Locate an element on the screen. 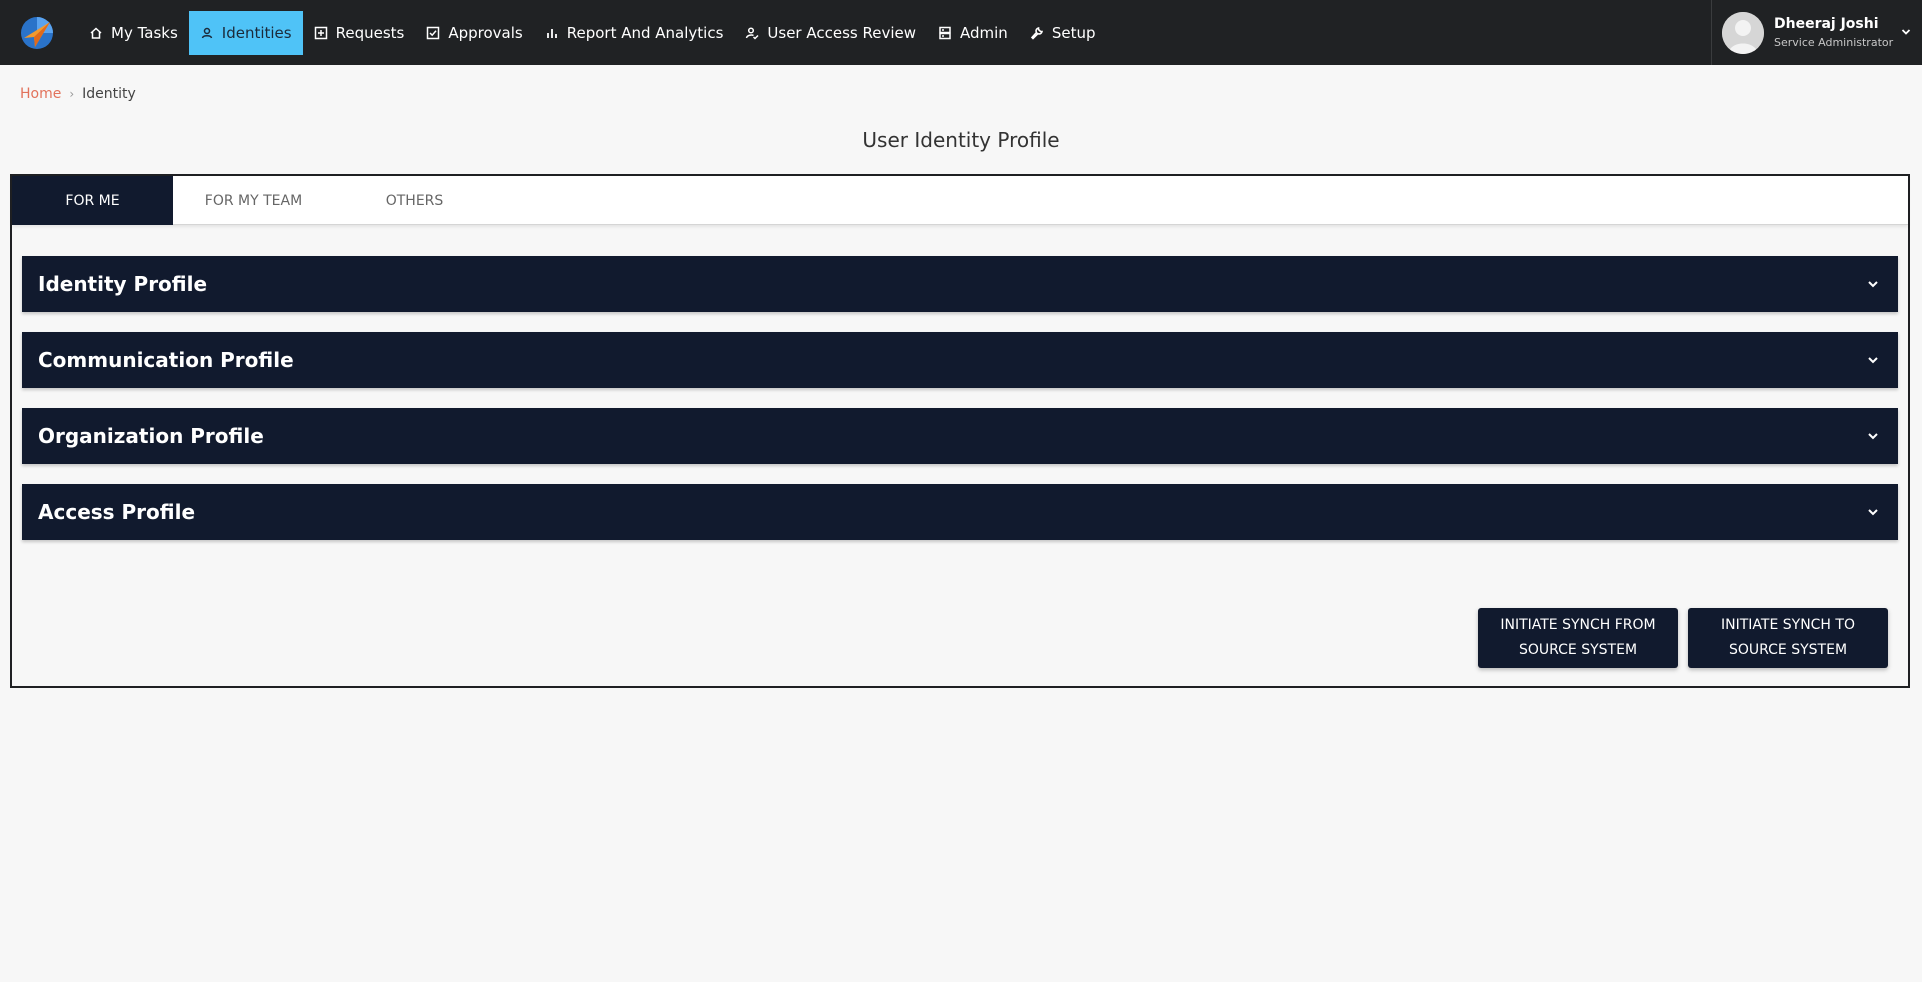  nav-item-identities: Identities is located at coordinates (246, 33).